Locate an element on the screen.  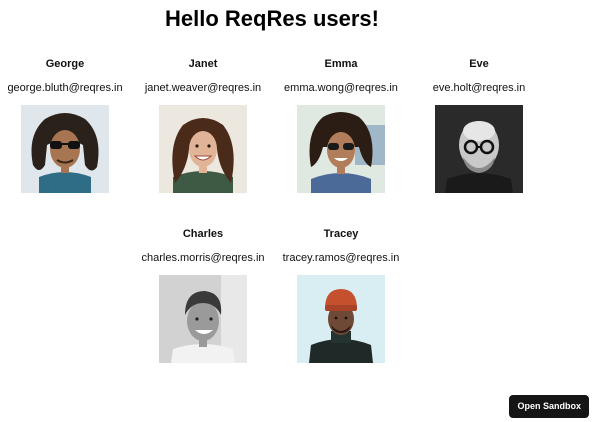
avatar-janet is located at coordinates (203, 149).